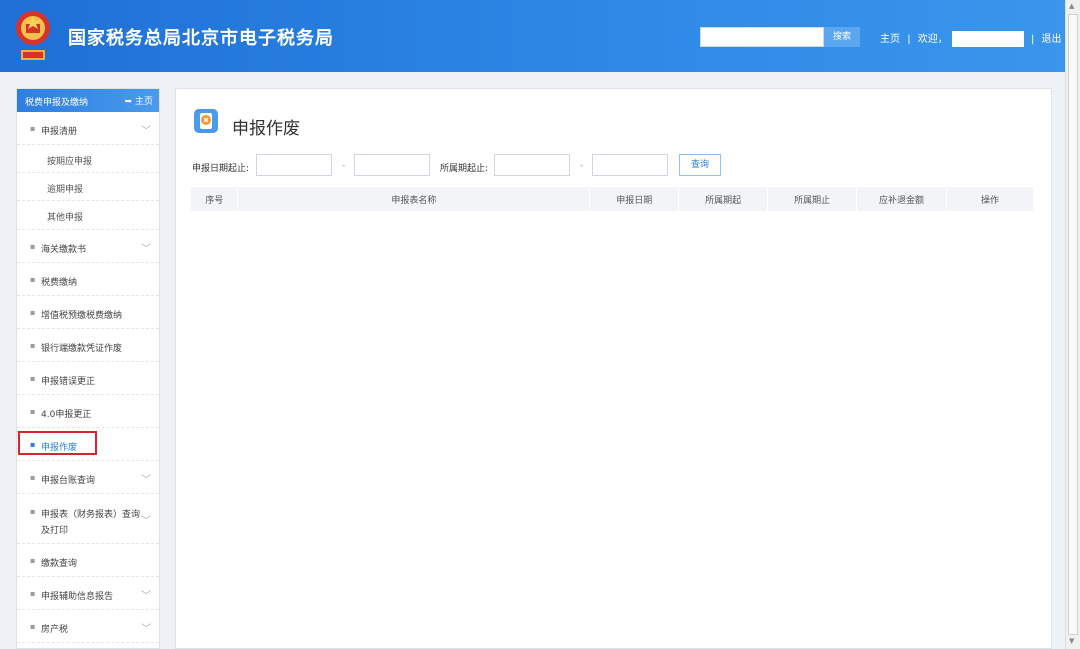  I want to click on period-start-input, so click(532, 165).